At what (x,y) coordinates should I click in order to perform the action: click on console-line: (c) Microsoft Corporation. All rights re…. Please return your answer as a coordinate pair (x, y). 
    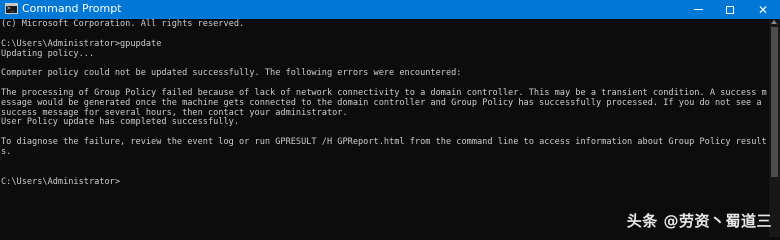
    Looking at the image, I should click on (123, 24).